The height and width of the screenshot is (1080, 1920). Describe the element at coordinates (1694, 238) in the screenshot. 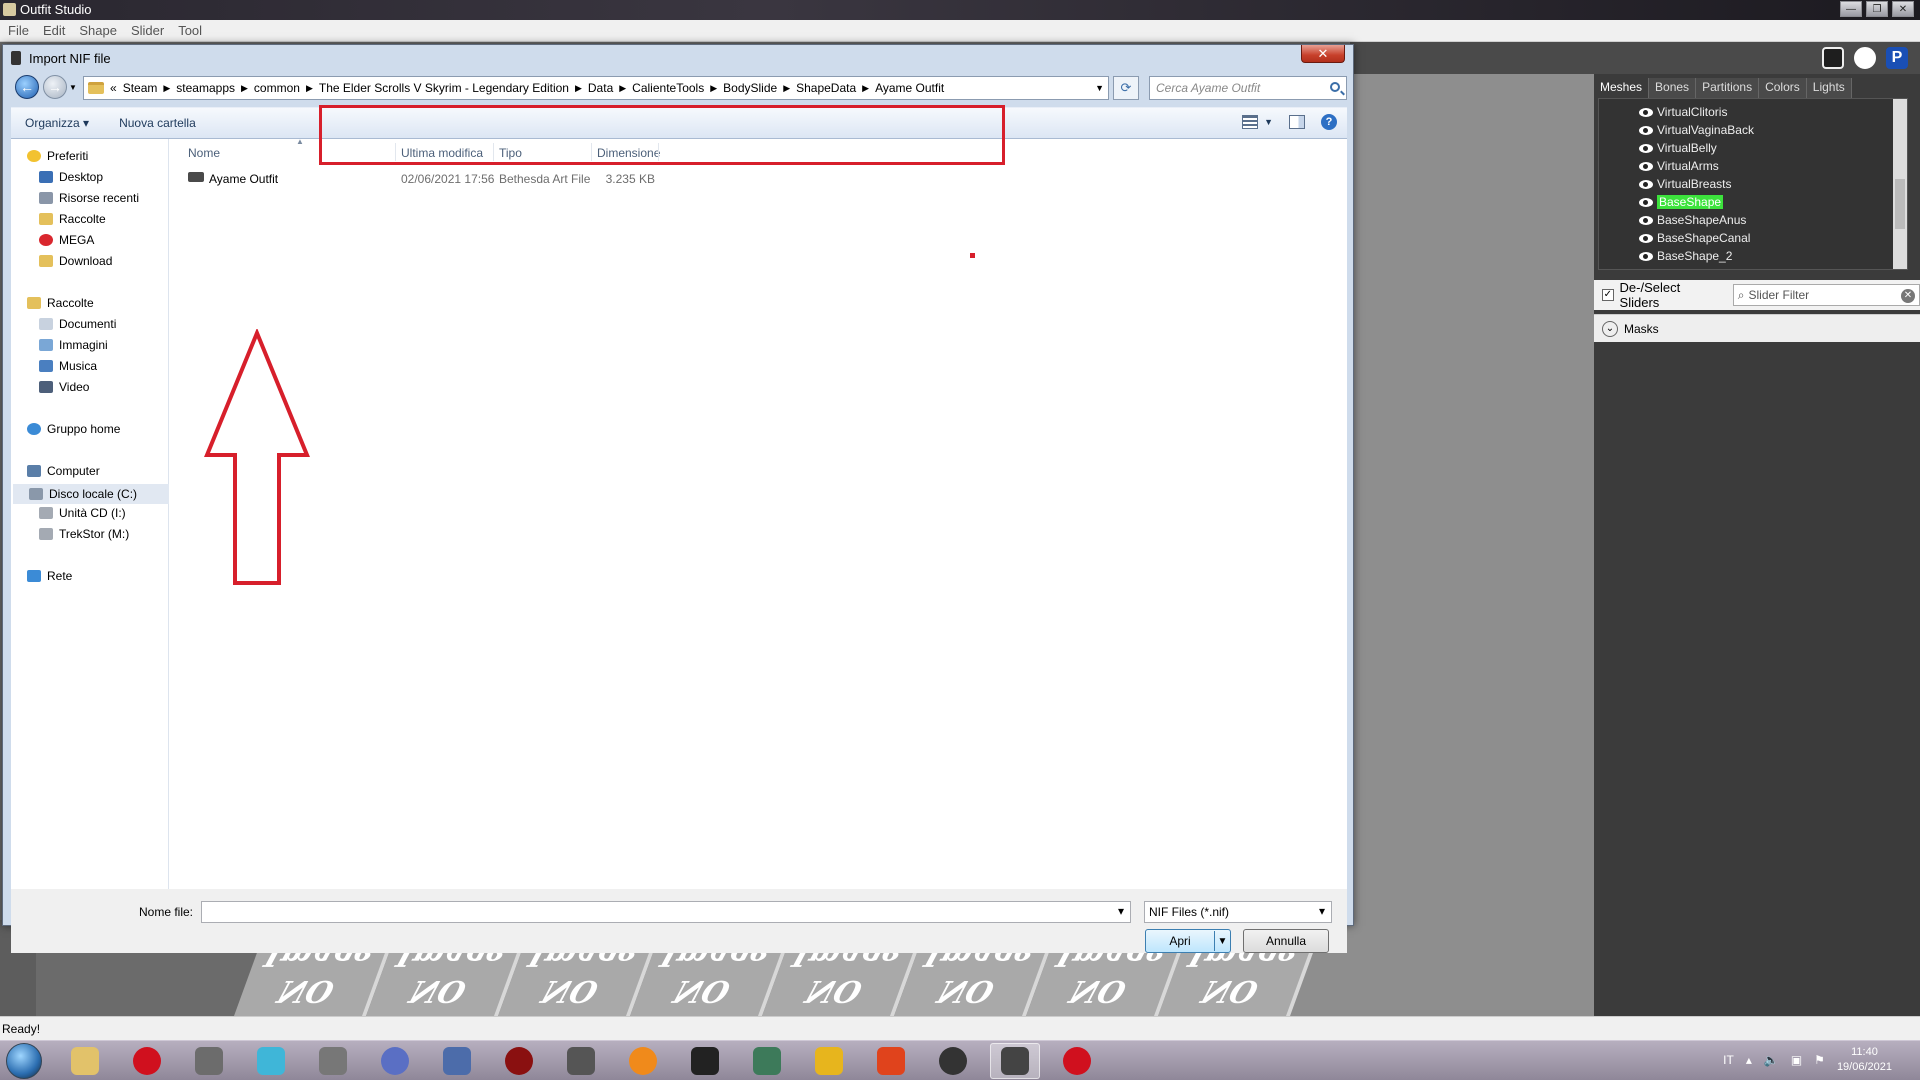

I see `mesh-item: BaseShapeCanal` at that location.